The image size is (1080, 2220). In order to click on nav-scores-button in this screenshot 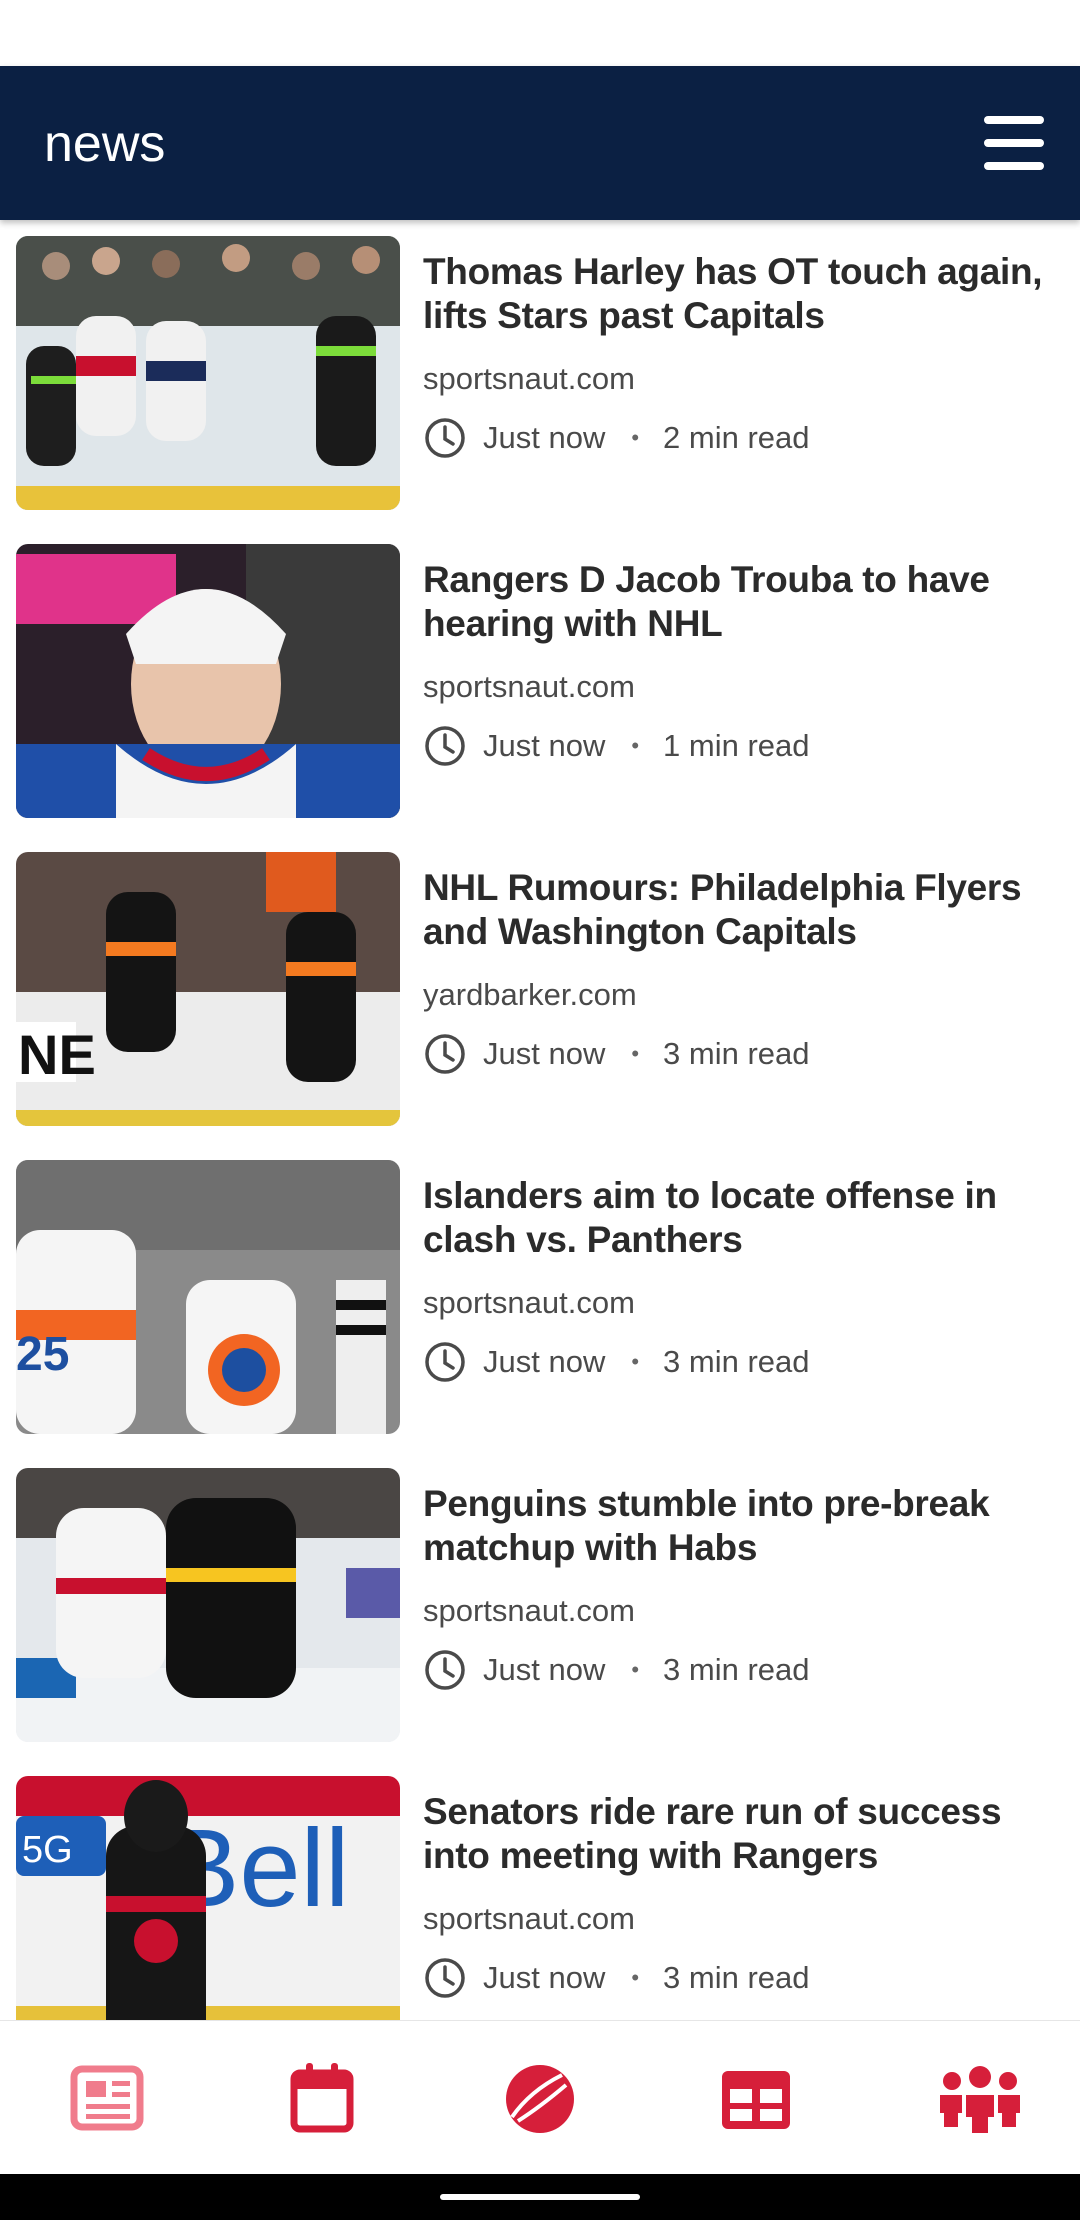, I will do `click(540, 2099)`.